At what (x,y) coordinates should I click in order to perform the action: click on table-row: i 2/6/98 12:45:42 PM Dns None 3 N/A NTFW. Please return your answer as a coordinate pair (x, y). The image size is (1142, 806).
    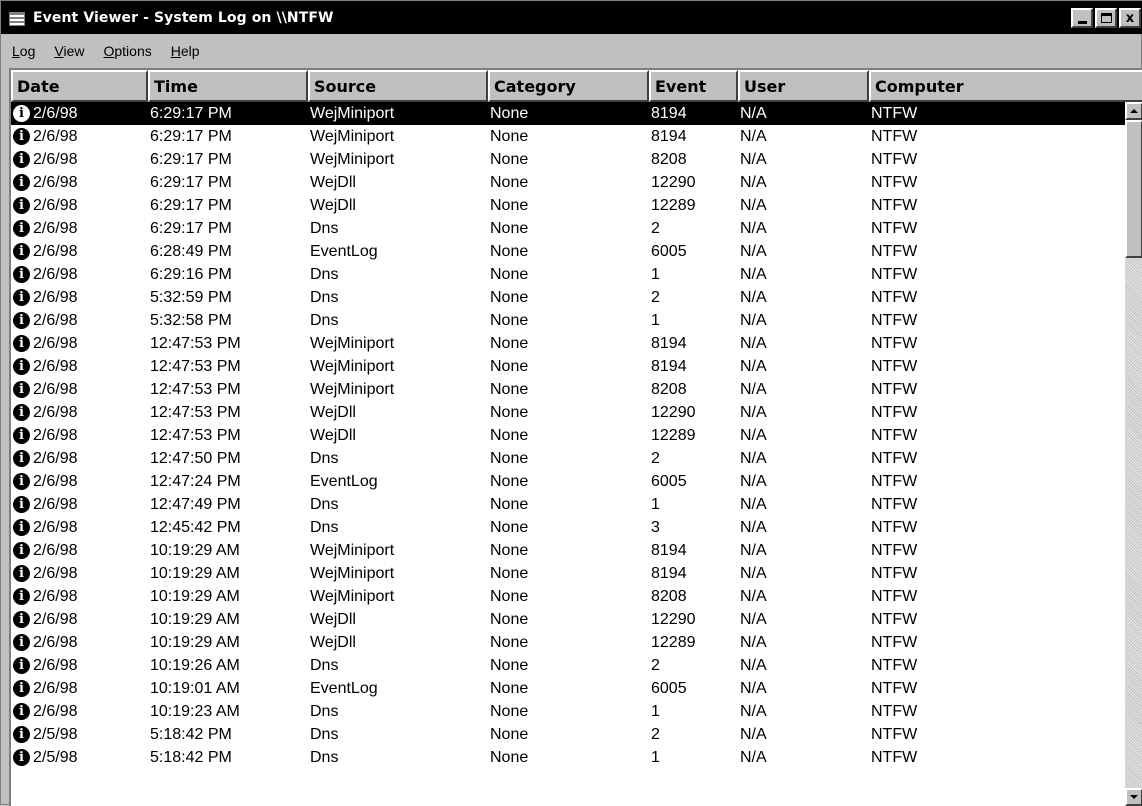
    Looking at the image, I should click on (568, 527).